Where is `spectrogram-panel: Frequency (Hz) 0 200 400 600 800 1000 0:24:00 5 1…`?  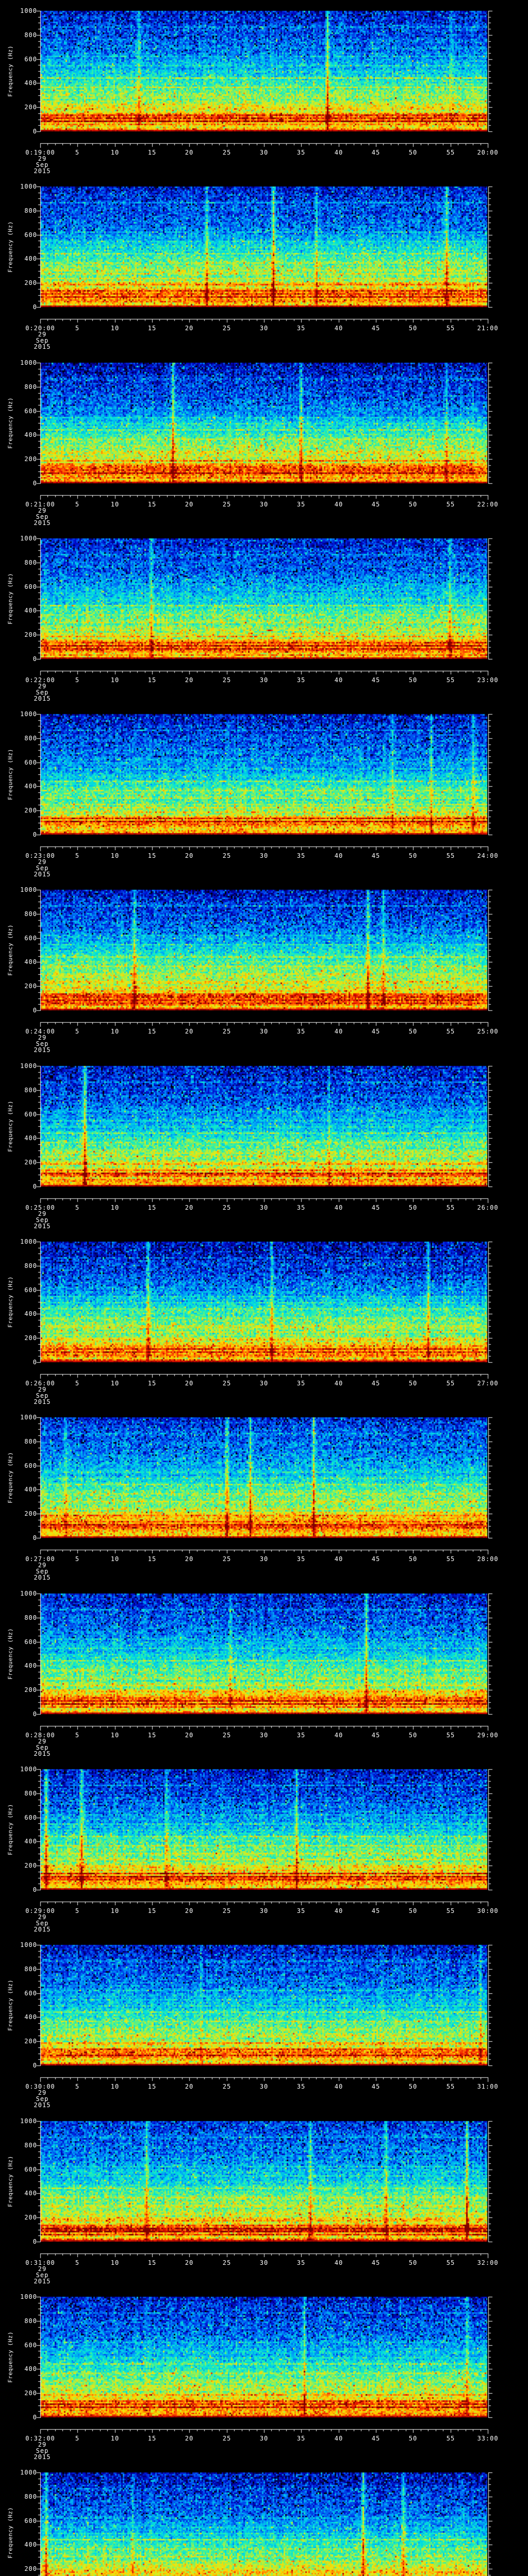 spectrogram-panel: Frequency (Hz) 0 200 400 600 800 1000 0:24:00 5 1… is located at coordinates (264, 967).